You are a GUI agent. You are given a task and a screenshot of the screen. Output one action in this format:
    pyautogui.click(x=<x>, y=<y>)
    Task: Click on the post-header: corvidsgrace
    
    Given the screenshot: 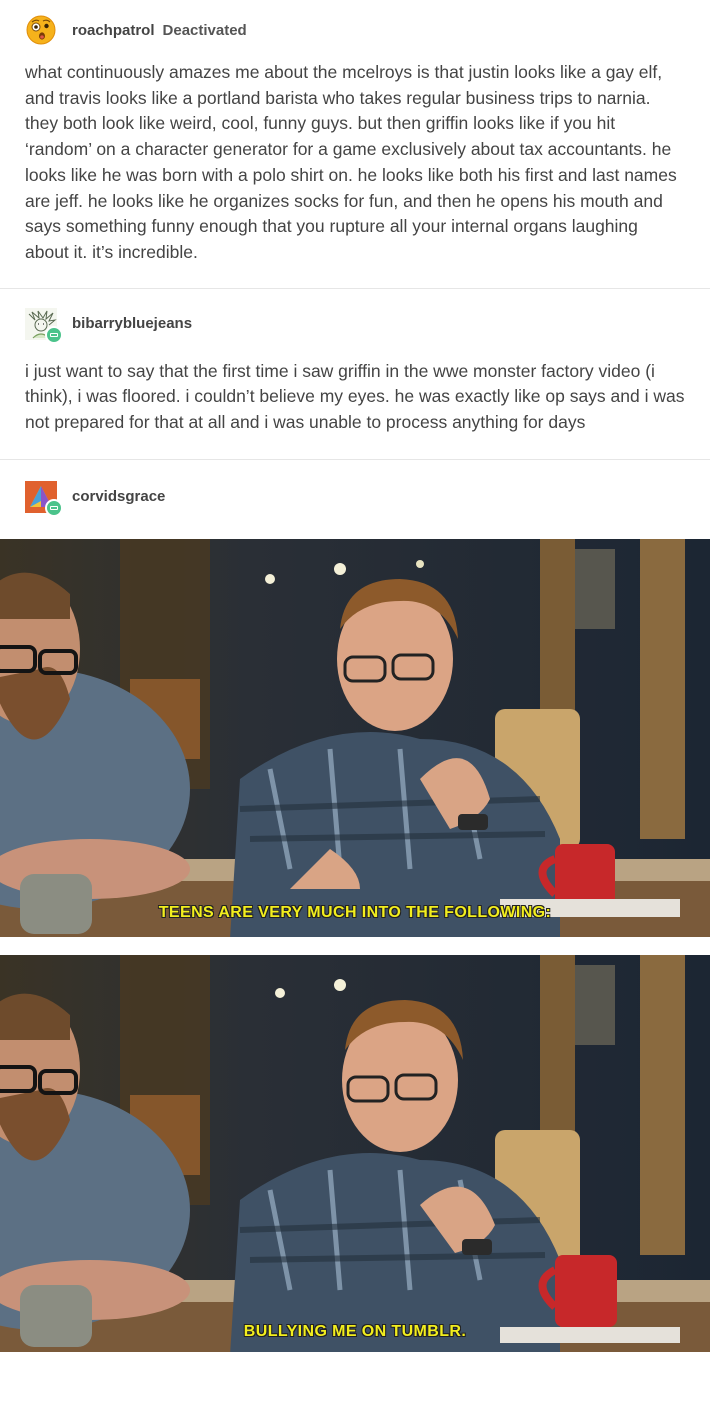 What is the action you would take?
    pyautogui.click(x=355, y=497)
    